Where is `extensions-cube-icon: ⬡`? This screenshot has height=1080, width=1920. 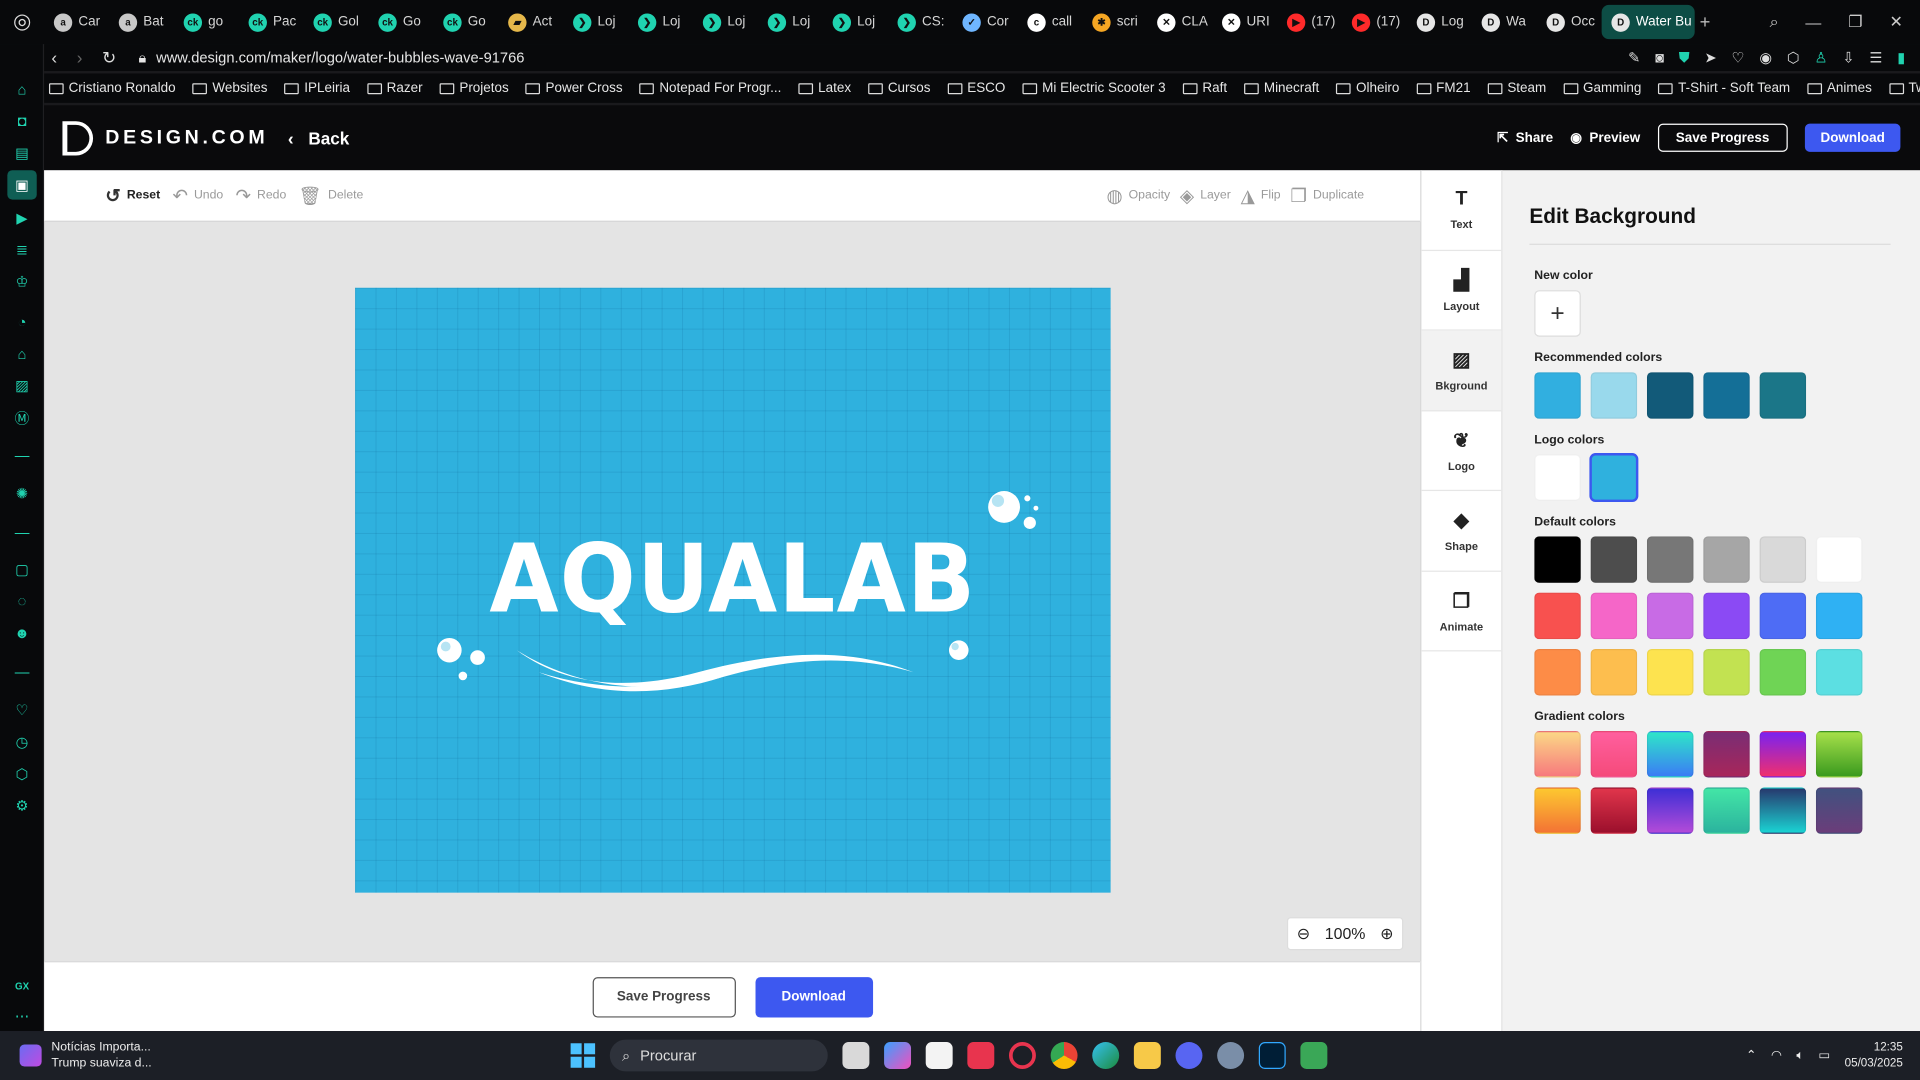 extensions-cube-icon: ⬡ is located at coordinates (22, 774).